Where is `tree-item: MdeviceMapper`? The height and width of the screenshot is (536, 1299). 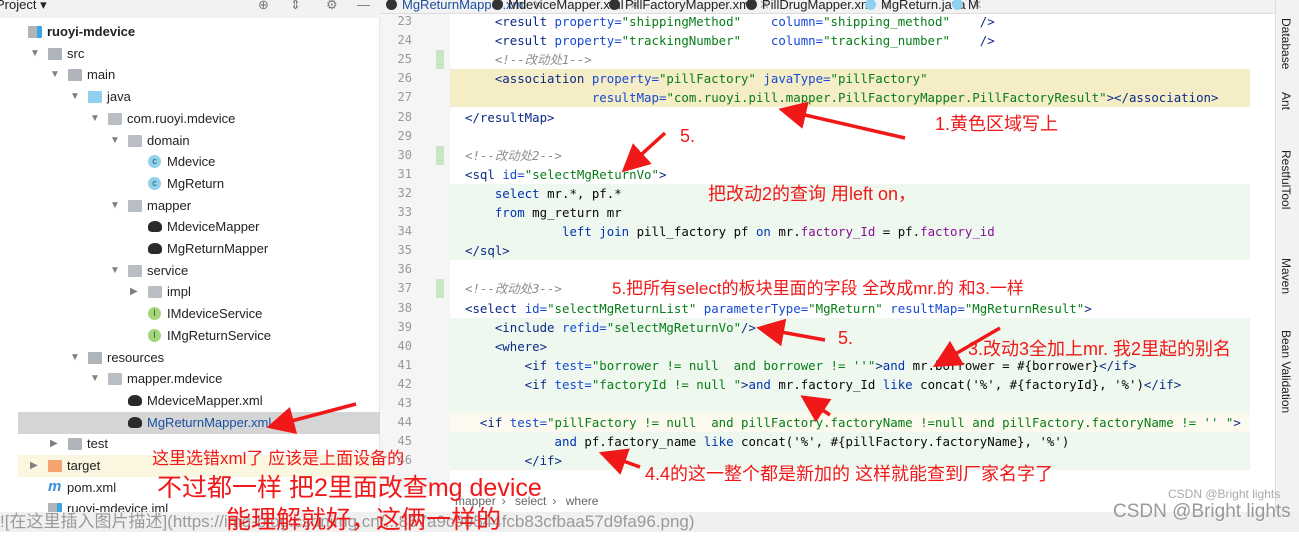 tree-item: MdeviceMapper is located at coordinates (199, 227).